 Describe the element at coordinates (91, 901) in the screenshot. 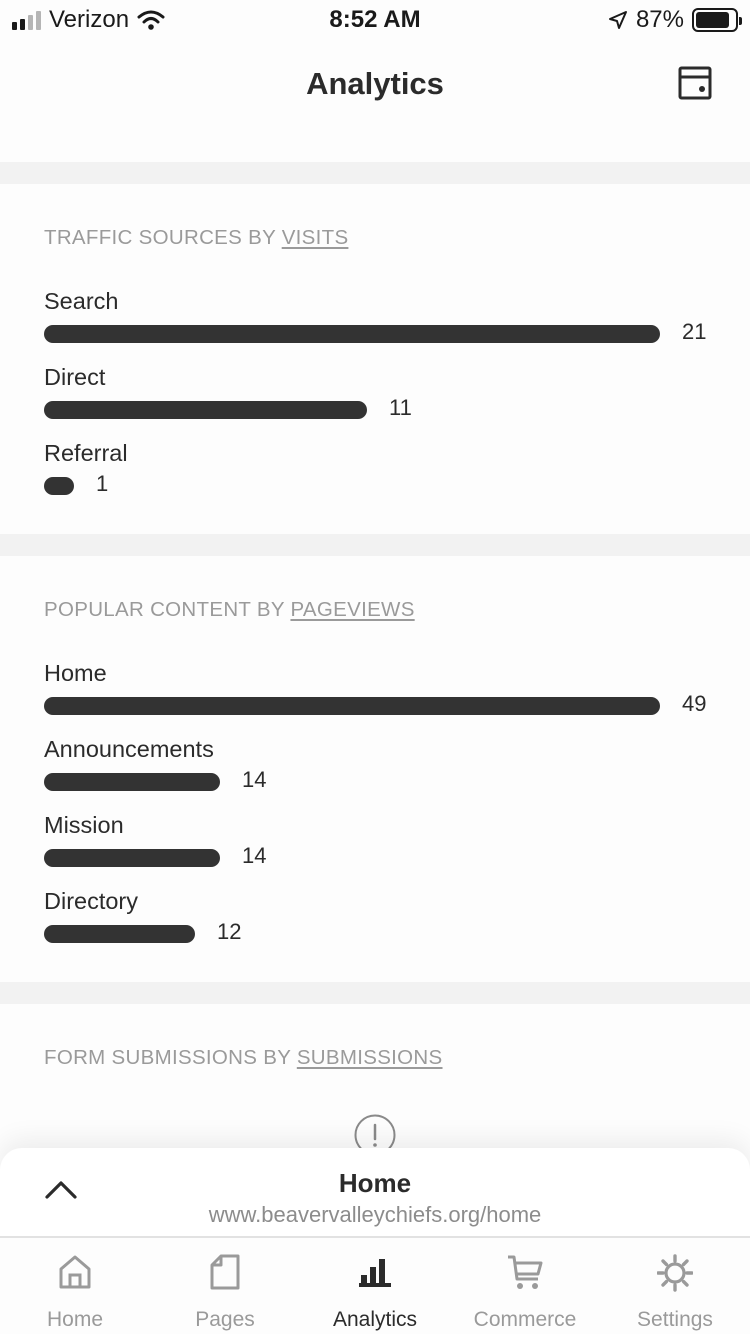

I see `row-label: Directory` at that location.